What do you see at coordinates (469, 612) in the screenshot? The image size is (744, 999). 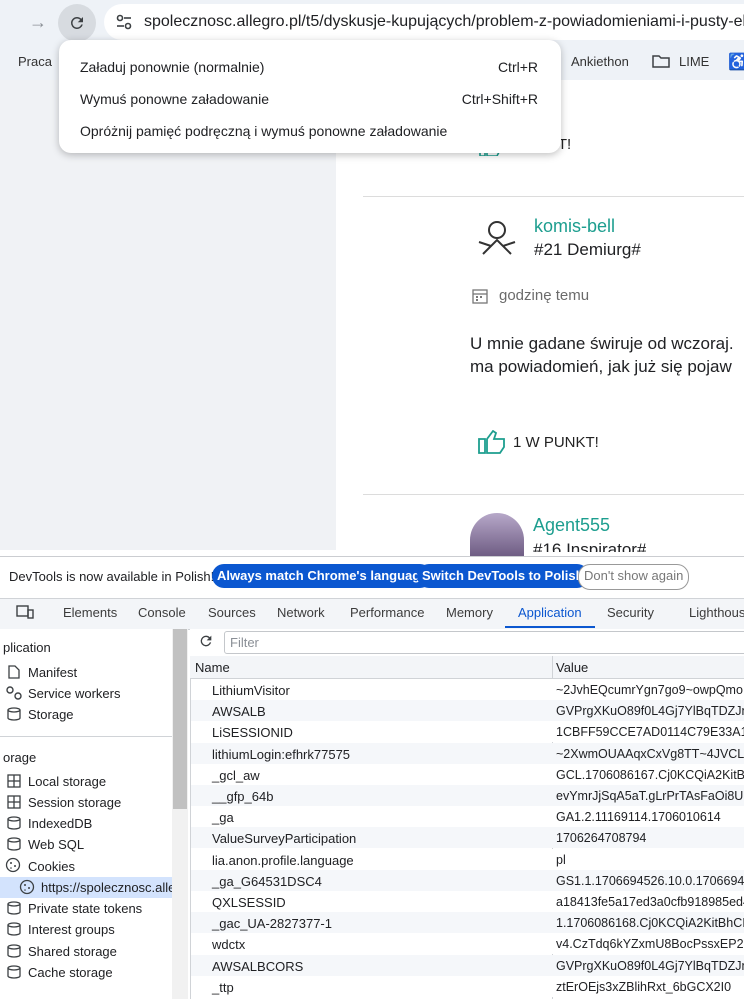 I see `tab-memory: Memory` at bounding box center [469, 612].